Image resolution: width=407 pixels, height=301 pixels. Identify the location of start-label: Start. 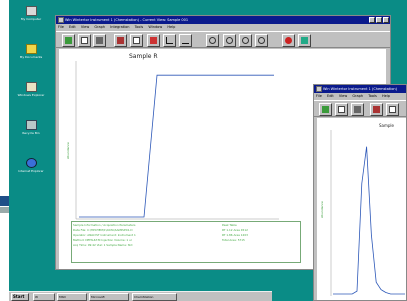
(19, 296).